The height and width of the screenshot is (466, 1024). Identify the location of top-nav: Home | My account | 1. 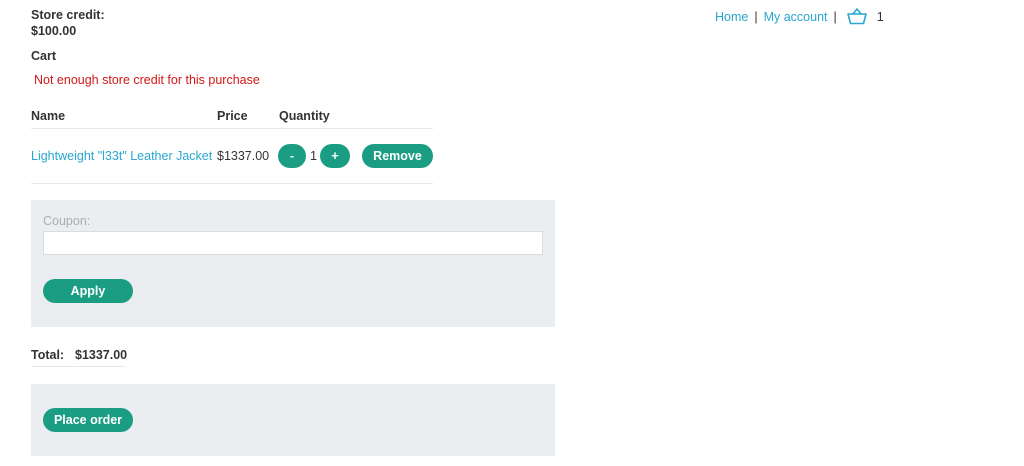
(799, 16).